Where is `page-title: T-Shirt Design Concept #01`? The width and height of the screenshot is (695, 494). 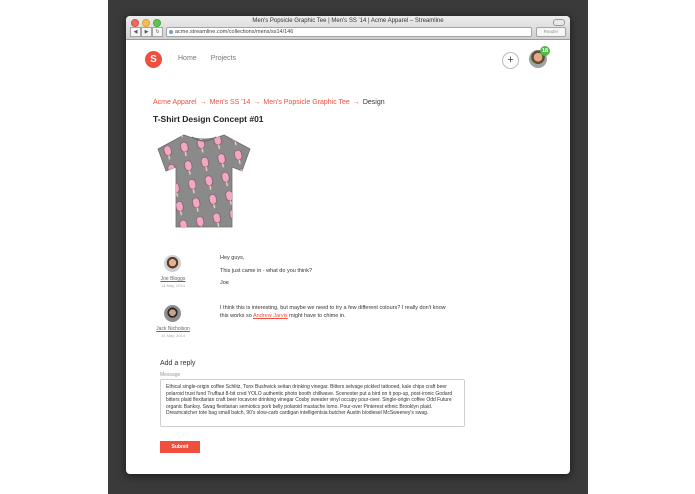
page-title: T-Shirt Design Concept #01 is located at coordinates (208, 119).